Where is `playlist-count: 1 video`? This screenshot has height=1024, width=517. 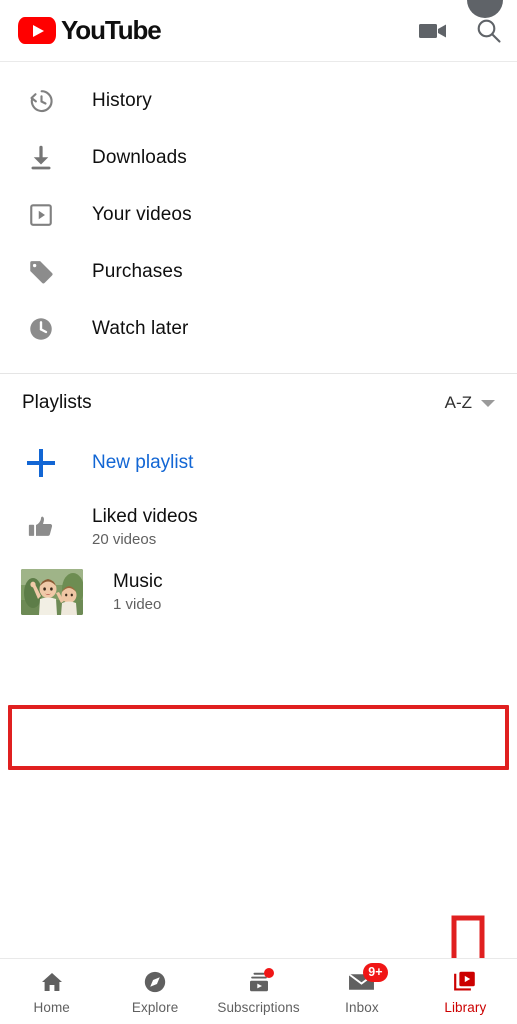 playlist-count: 1 video is located at coordinates (137, 604).